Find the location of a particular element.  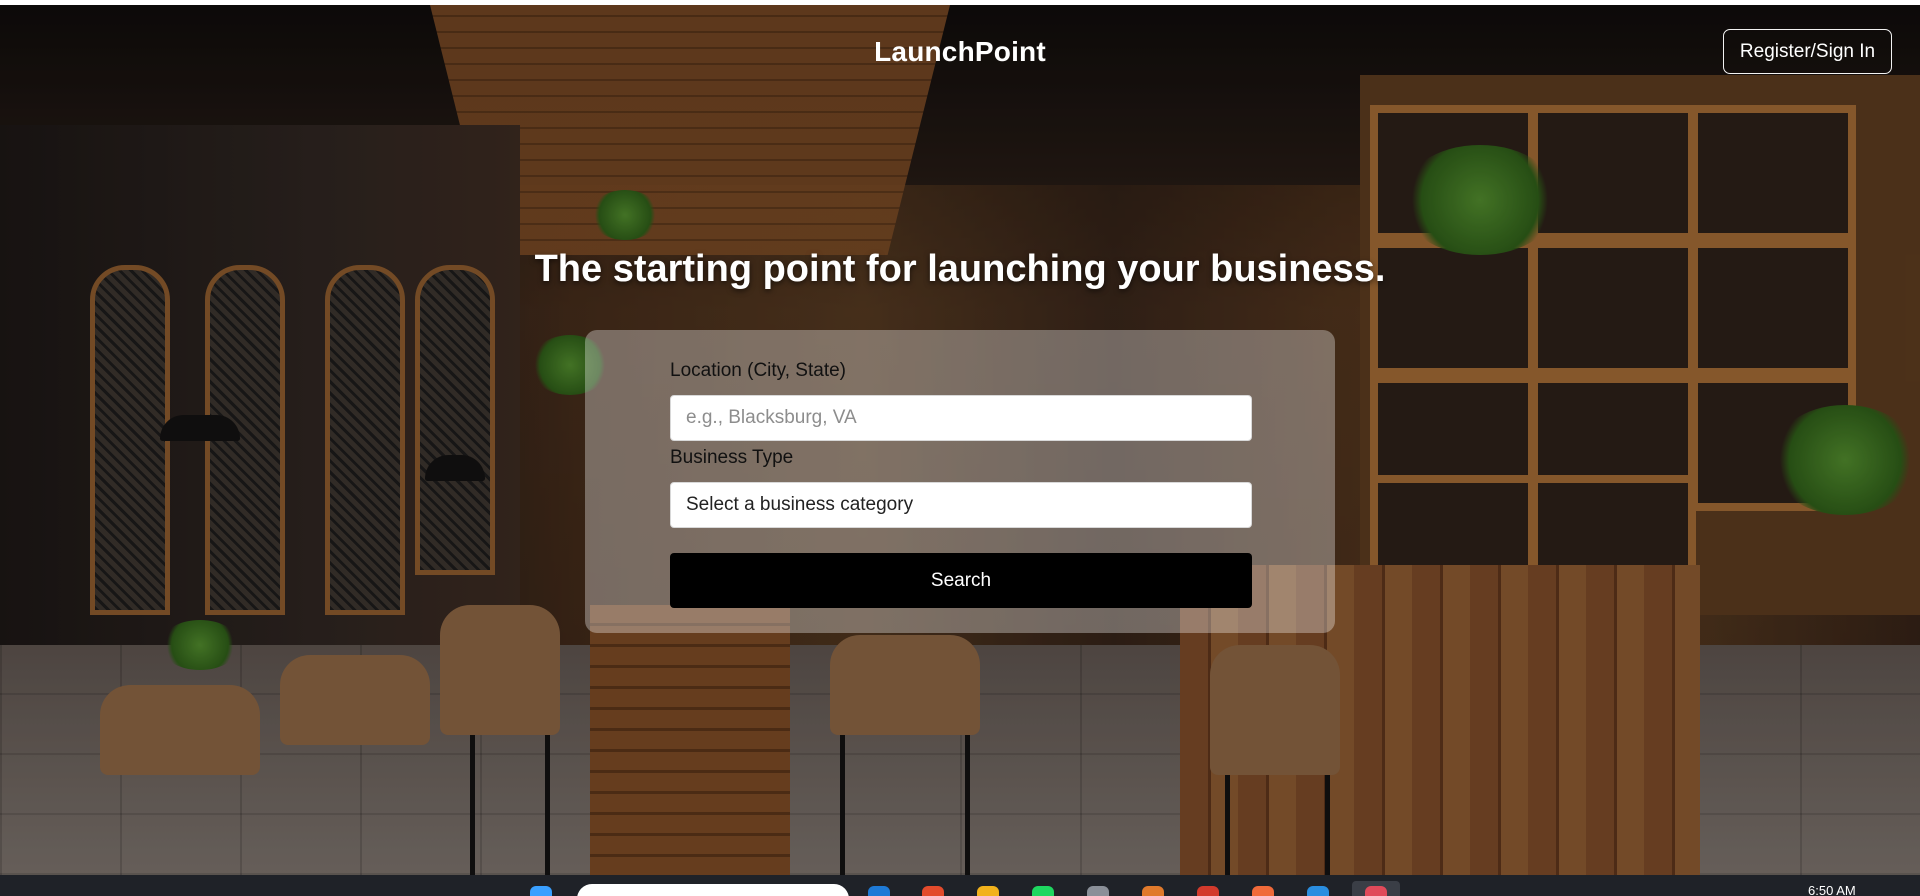

taskbar: 6:50 AM is located at coordinates (960, 885).